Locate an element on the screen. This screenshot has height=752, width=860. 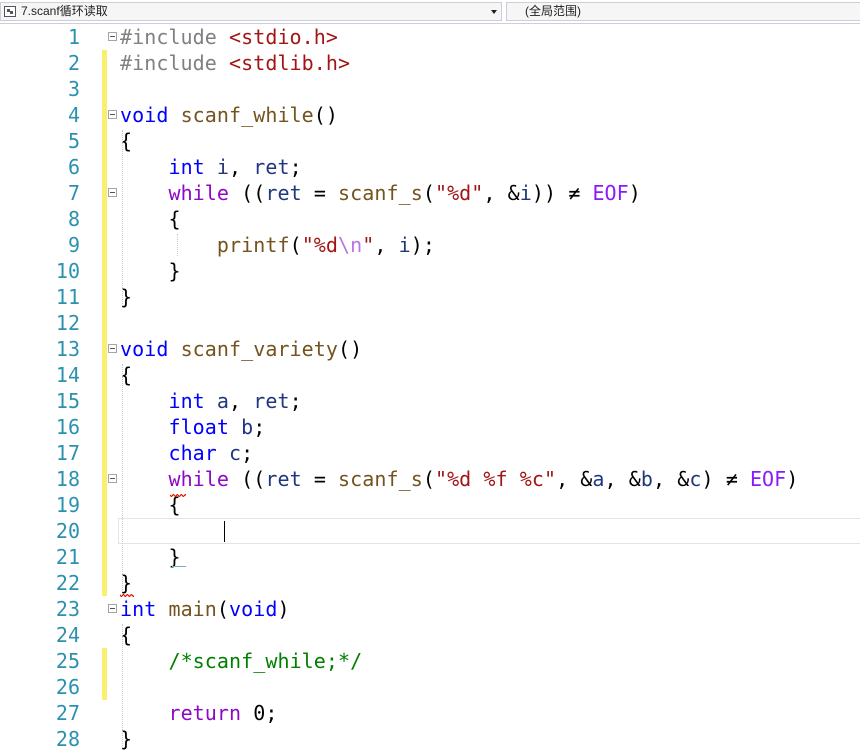
code-token: () is located at coordinates (350, 349).